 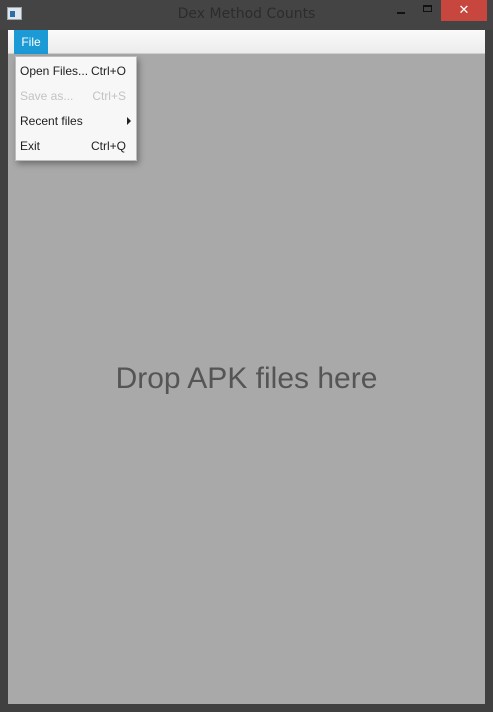 What do you see at coordinates (108, 146) in the screenshot?
I see `menu-item-shortcut: Ctrl+Q` at bounding box center [108, 146].